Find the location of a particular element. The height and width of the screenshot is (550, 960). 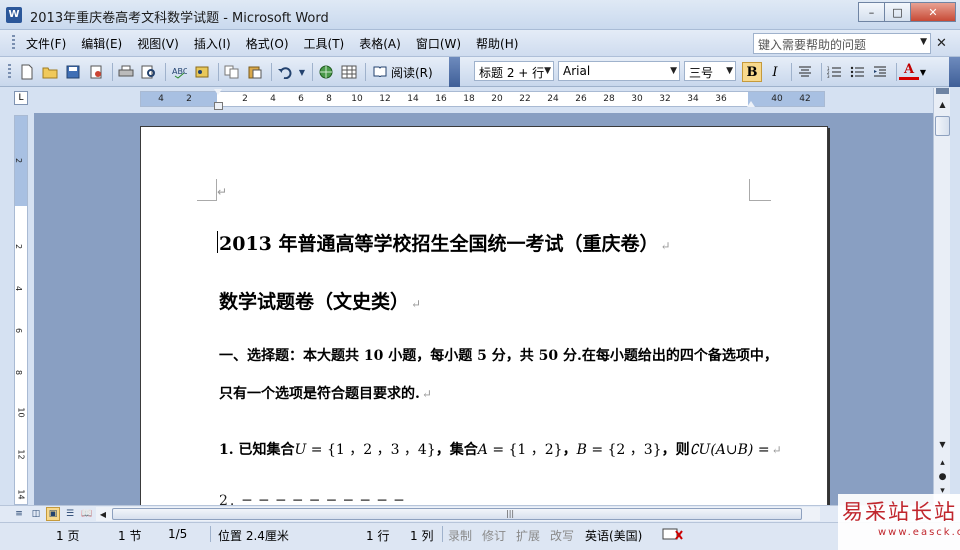

split-handle is located at coordinates (942, 91).